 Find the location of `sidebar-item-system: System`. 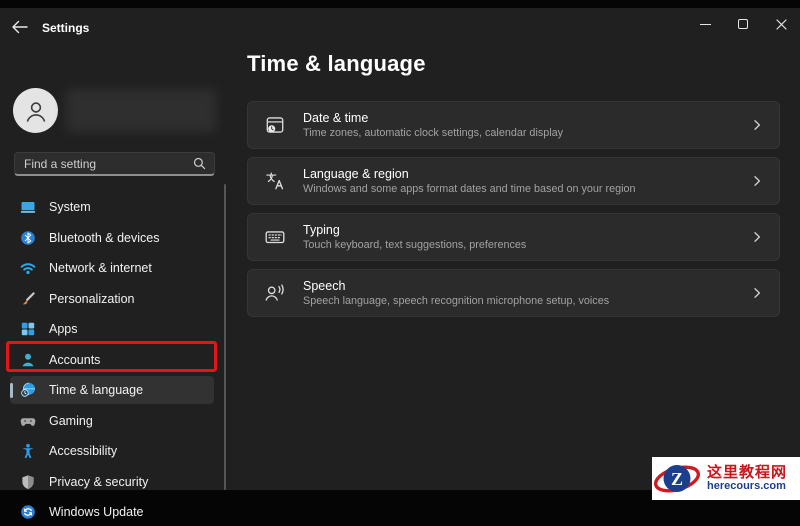

sidebar-item-system: System is located at coordinates (112, 207).